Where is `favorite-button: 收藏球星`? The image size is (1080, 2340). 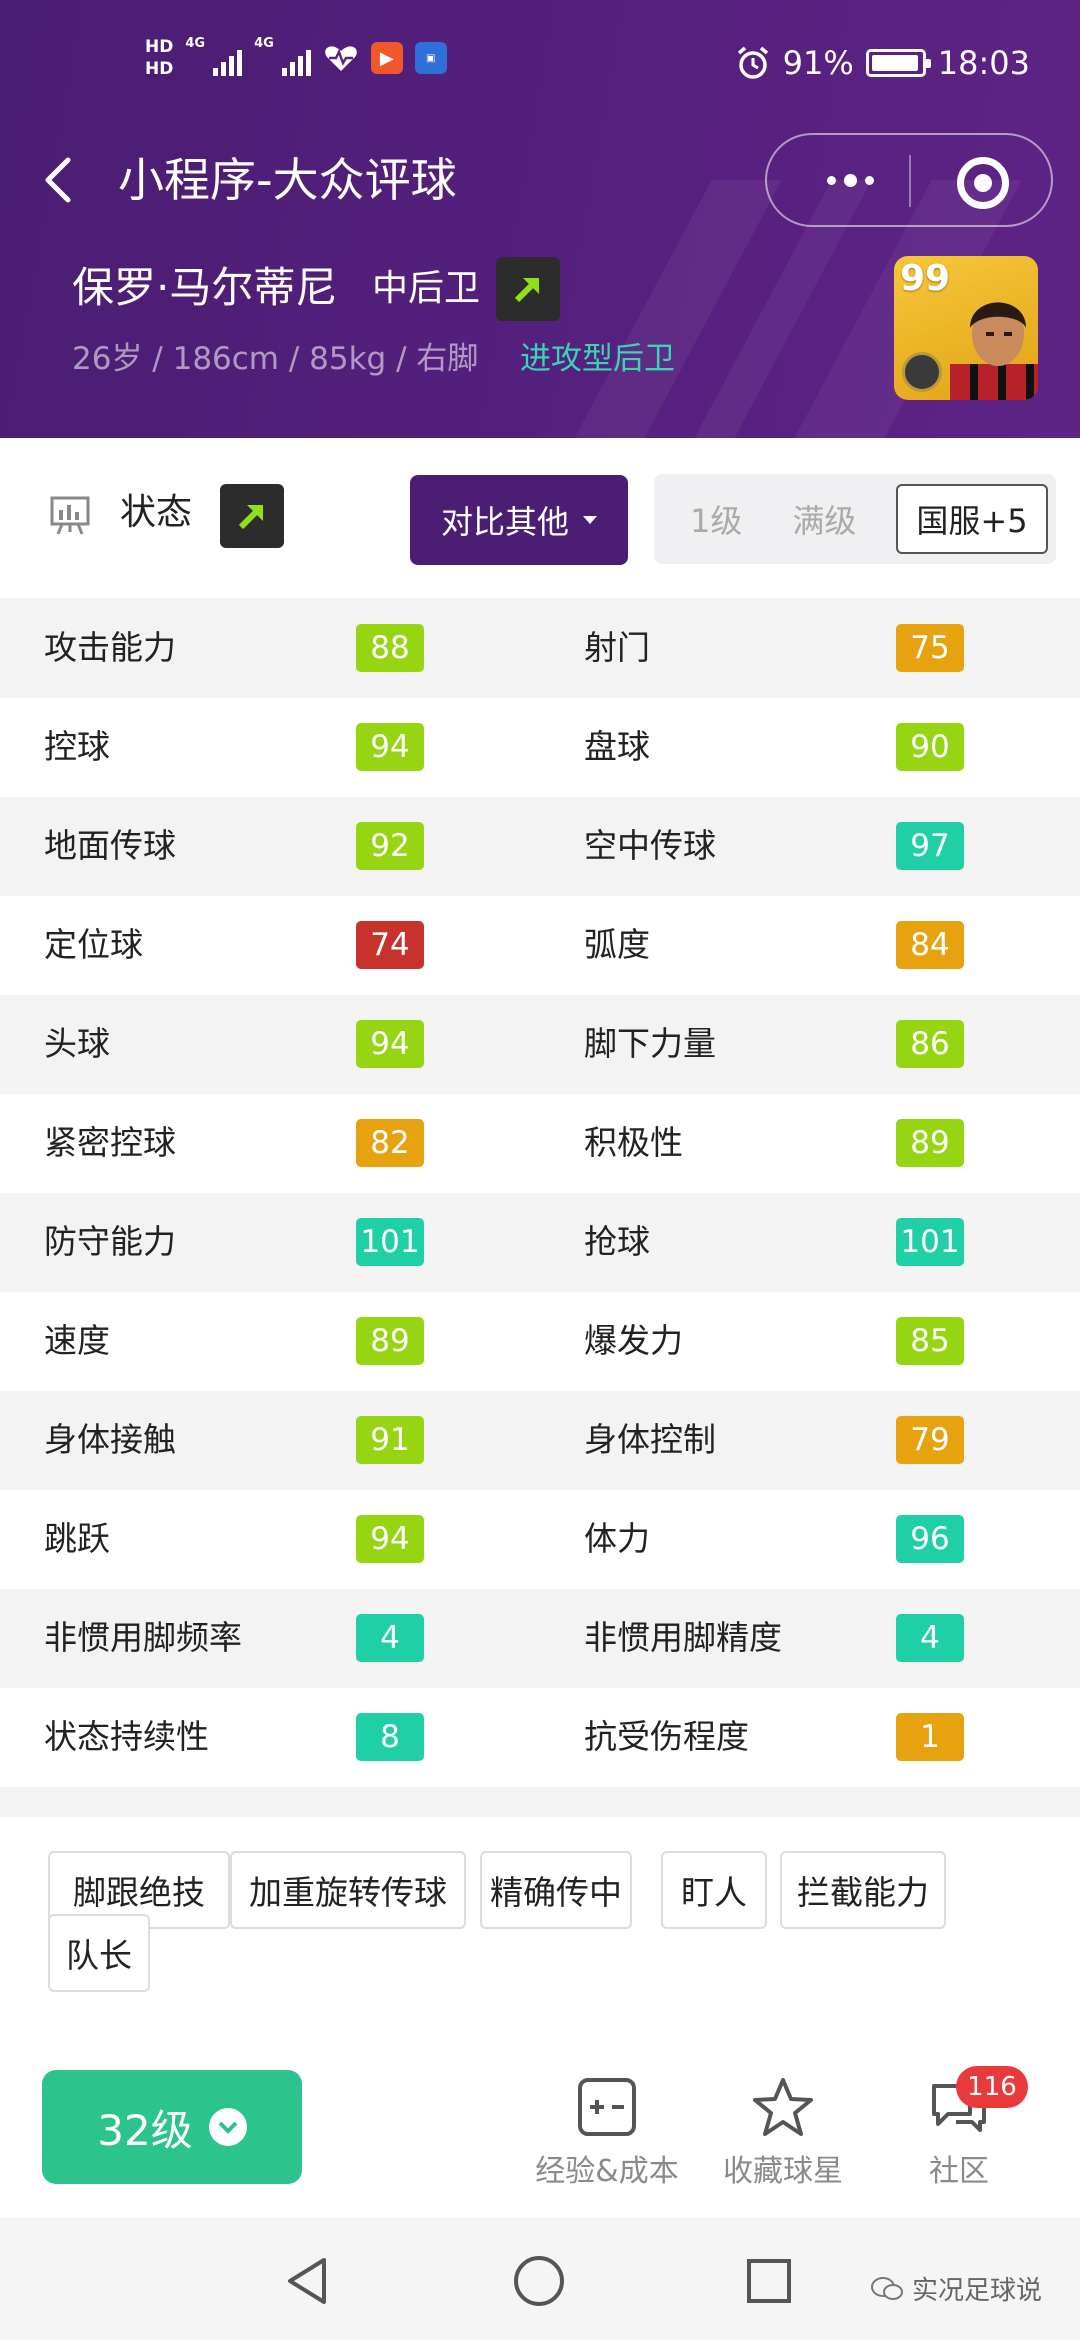
favorite-button: 收藏球星 is located at coordinates (783, 2136).